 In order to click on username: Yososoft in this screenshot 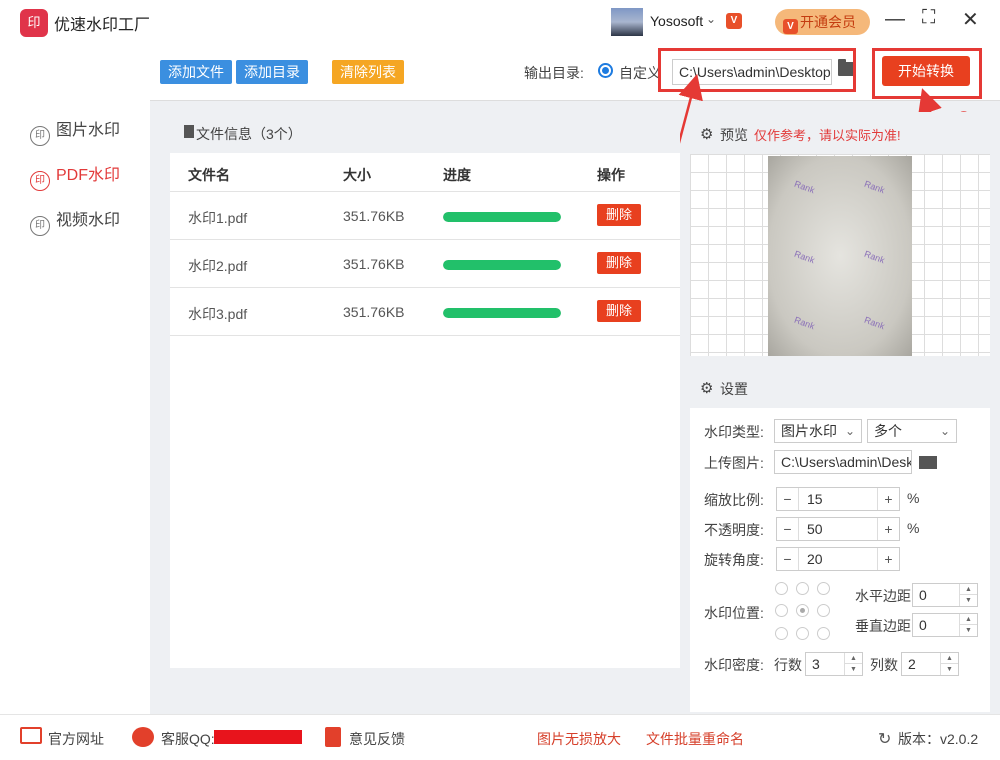, I will do `click(676, 21)`.